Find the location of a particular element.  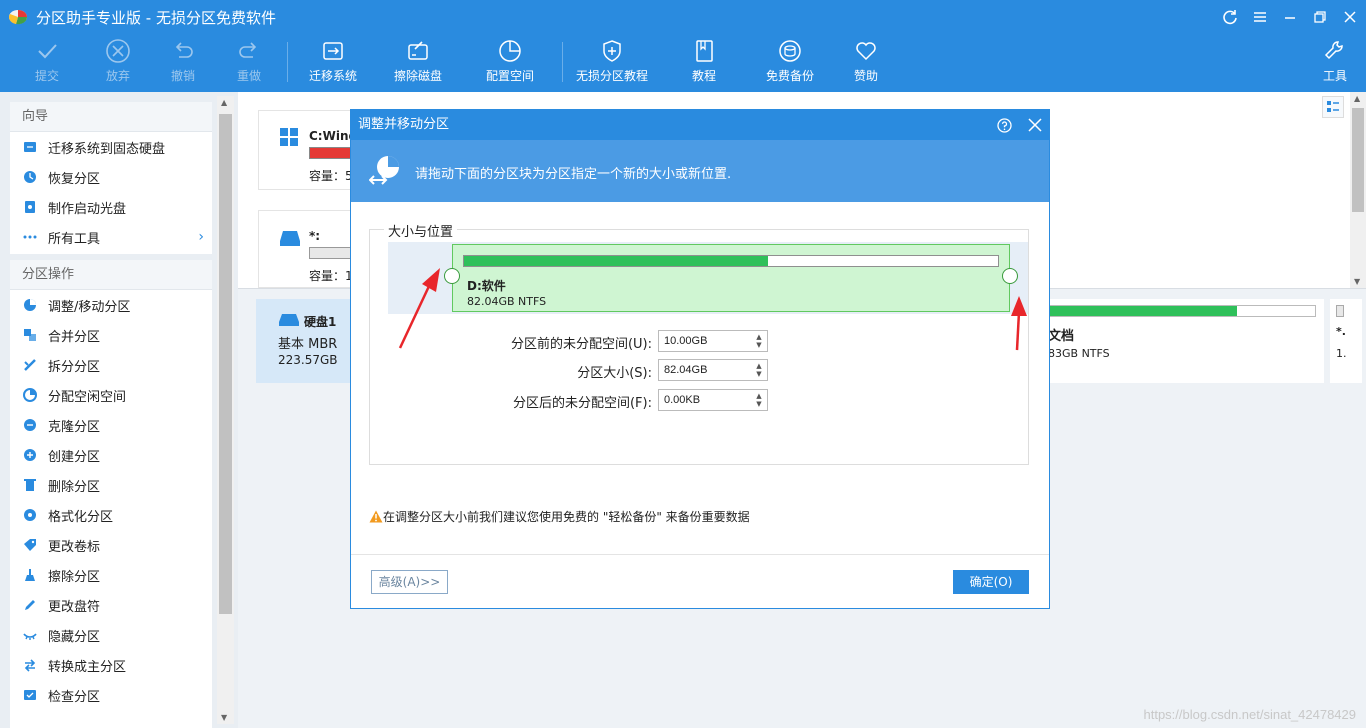

wipe-icon is located at coordinates (30, 575).